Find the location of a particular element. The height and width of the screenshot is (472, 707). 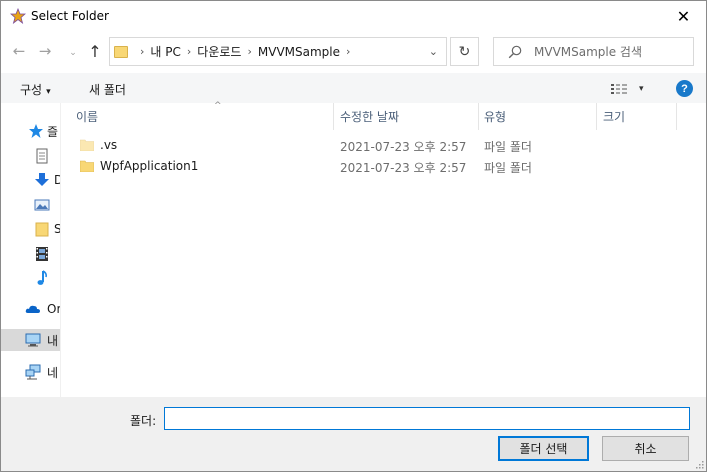

nav-item-onedrive: Or is located at coordinates (31, 309).